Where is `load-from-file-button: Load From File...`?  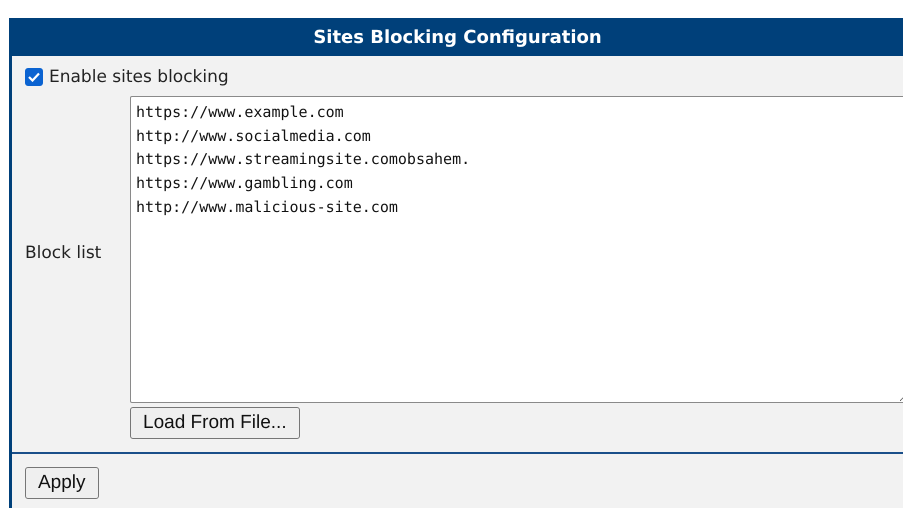 load-from-file-button: Load From File... is located at coordinates (215, 423).